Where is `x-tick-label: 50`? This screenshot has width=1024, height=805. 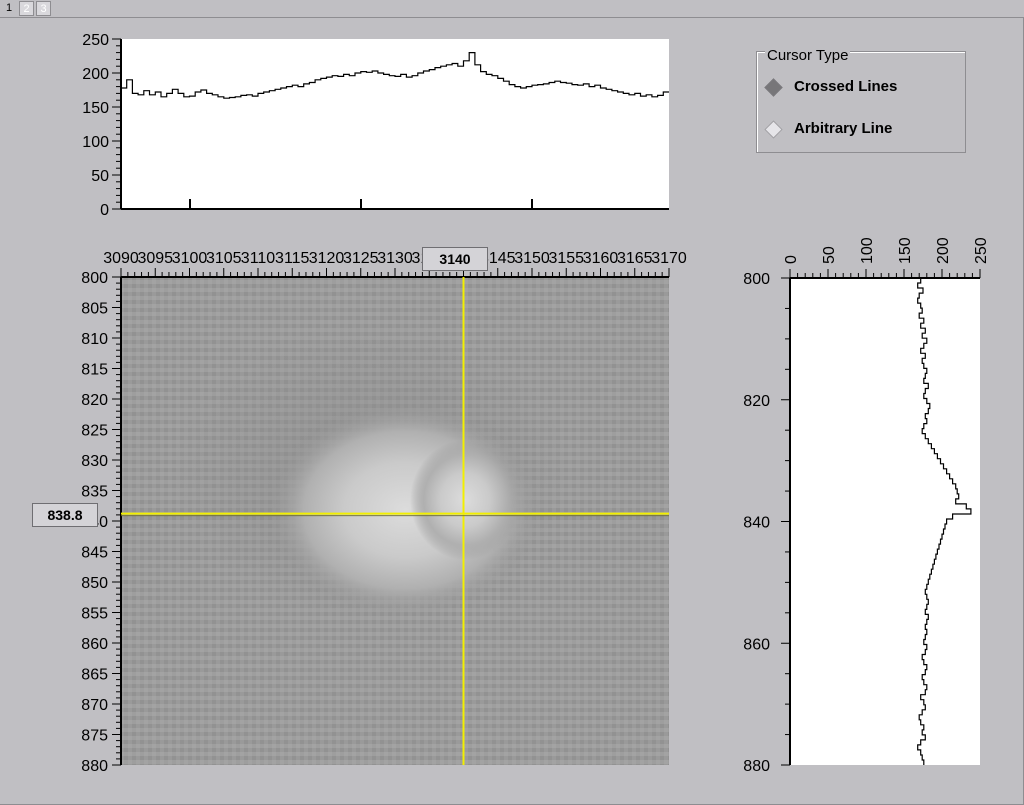
x-tick-label: 50 is located at coordinates (829, 255).